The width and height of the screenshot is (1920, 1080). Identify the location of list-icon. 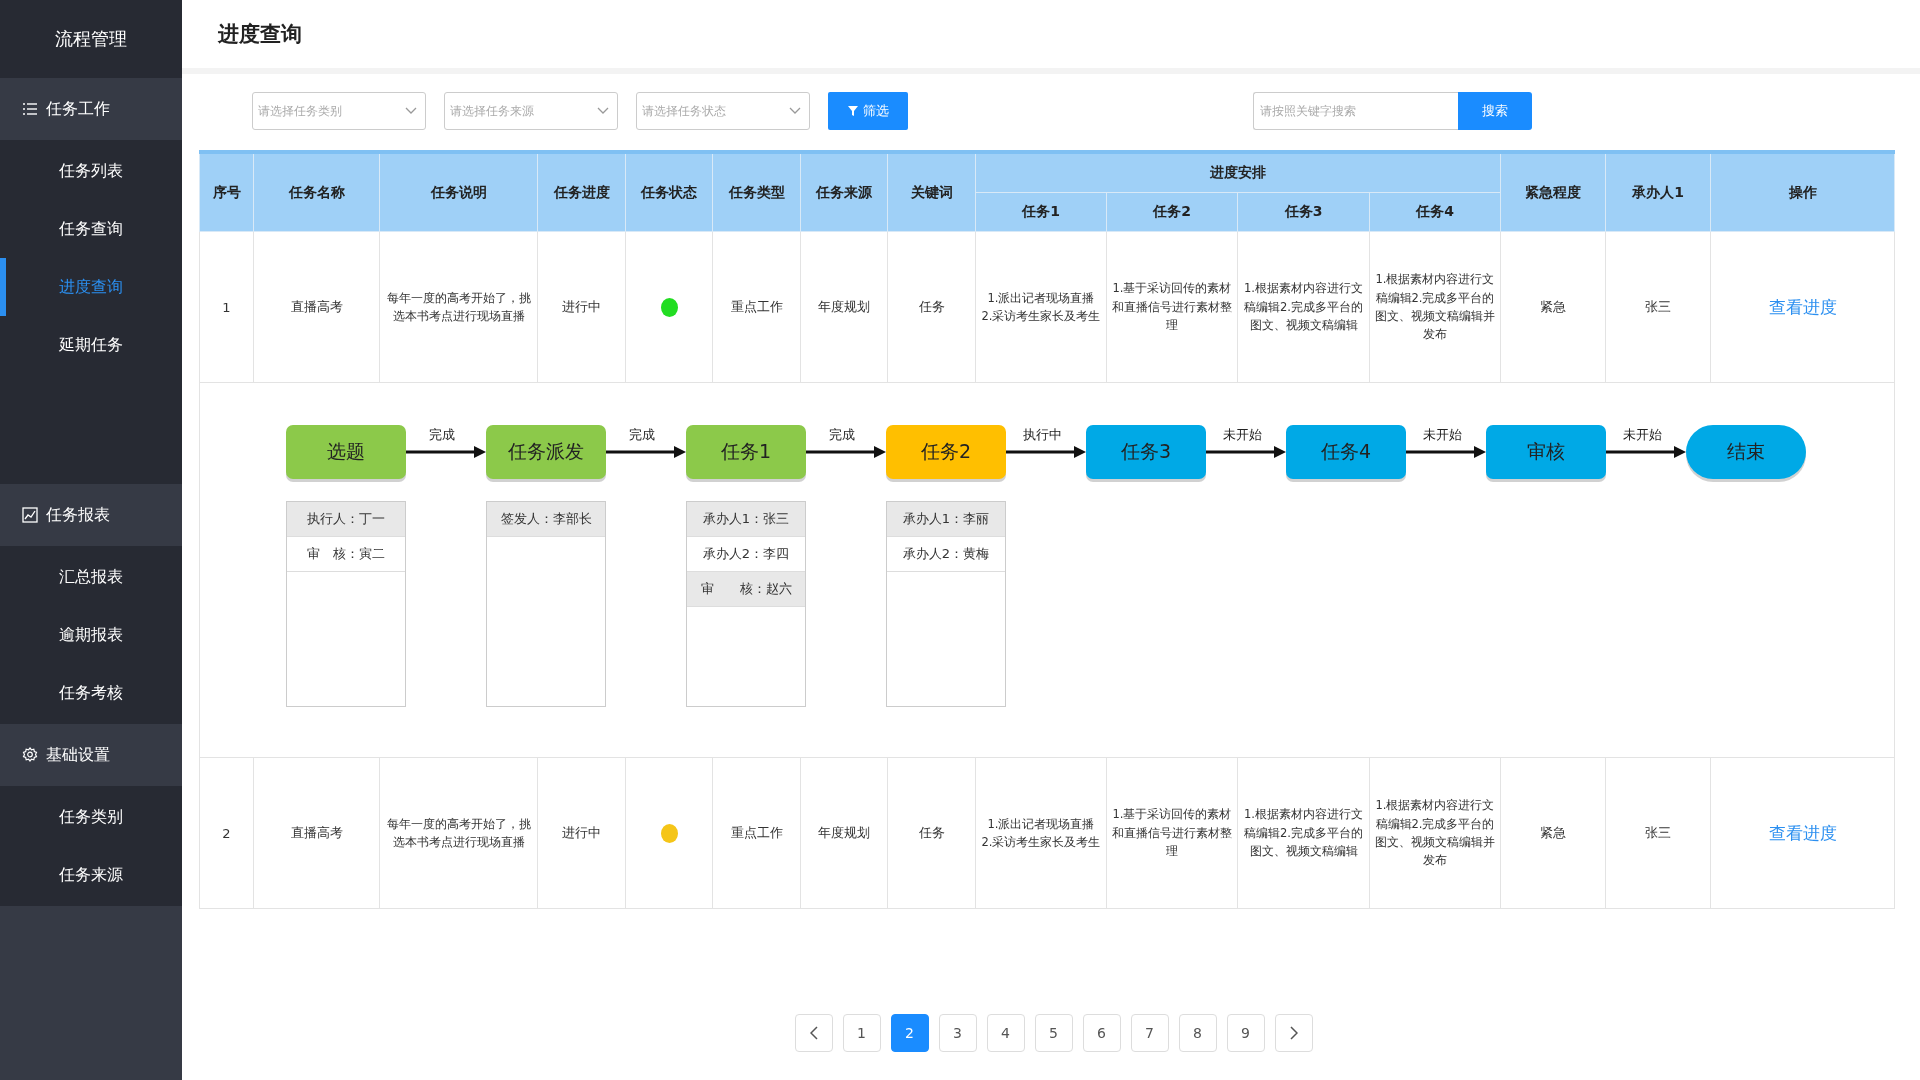
(30, 109).